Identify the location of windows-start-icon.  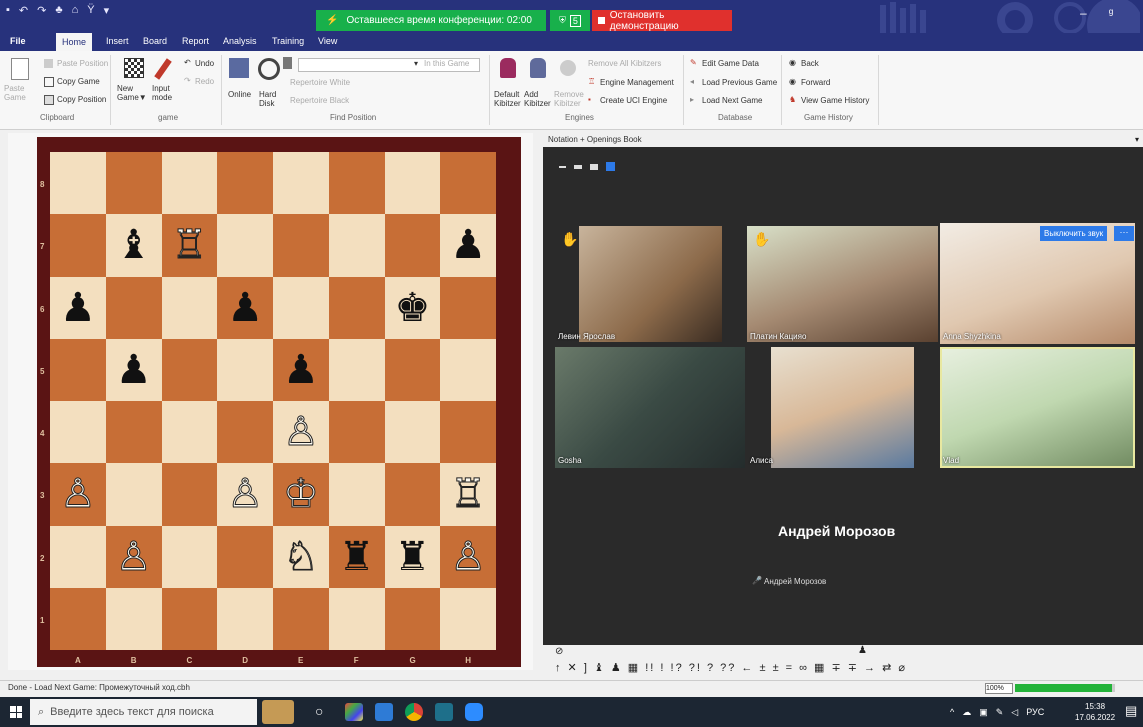
(16, 712).